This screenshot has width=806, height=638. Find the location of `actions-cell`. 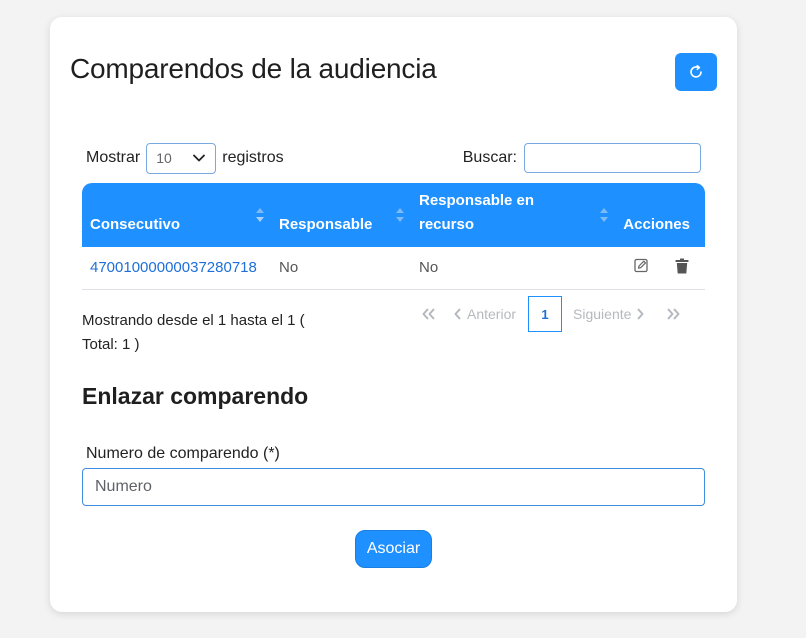

actions-cell is located at coordinates (660, 268).